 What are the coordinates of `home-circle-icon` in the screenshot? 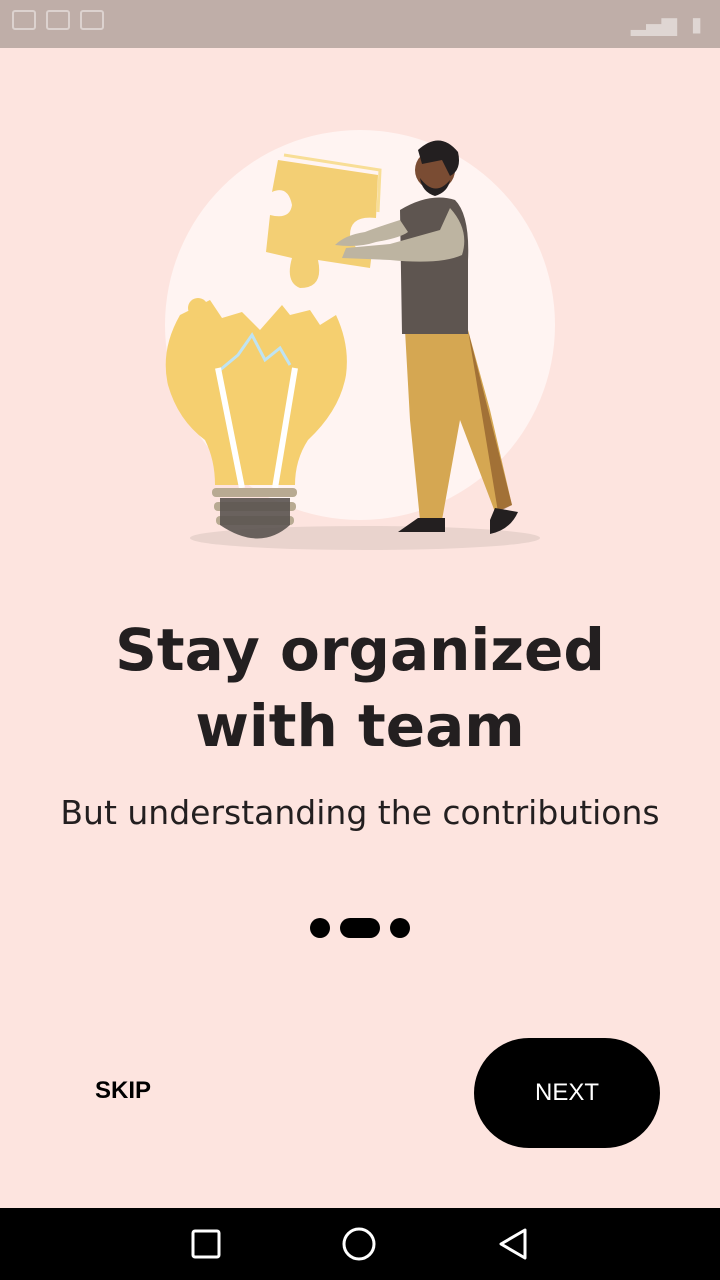 It's located at (359, 1244).